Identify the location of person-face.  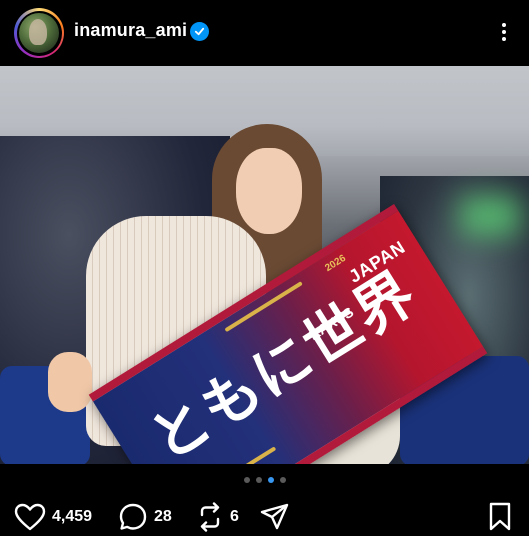
(269, 191).